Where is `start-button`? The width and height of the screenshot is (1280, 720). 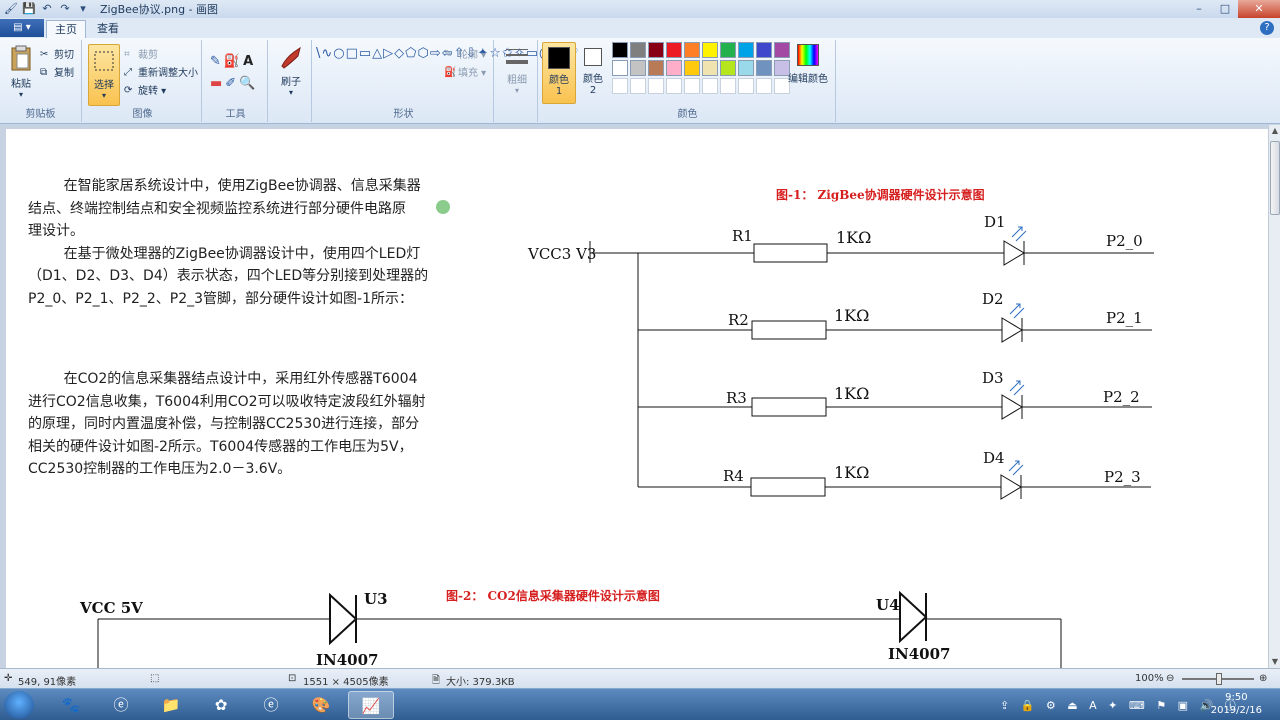 start-button is located at coordinates (19, 705).